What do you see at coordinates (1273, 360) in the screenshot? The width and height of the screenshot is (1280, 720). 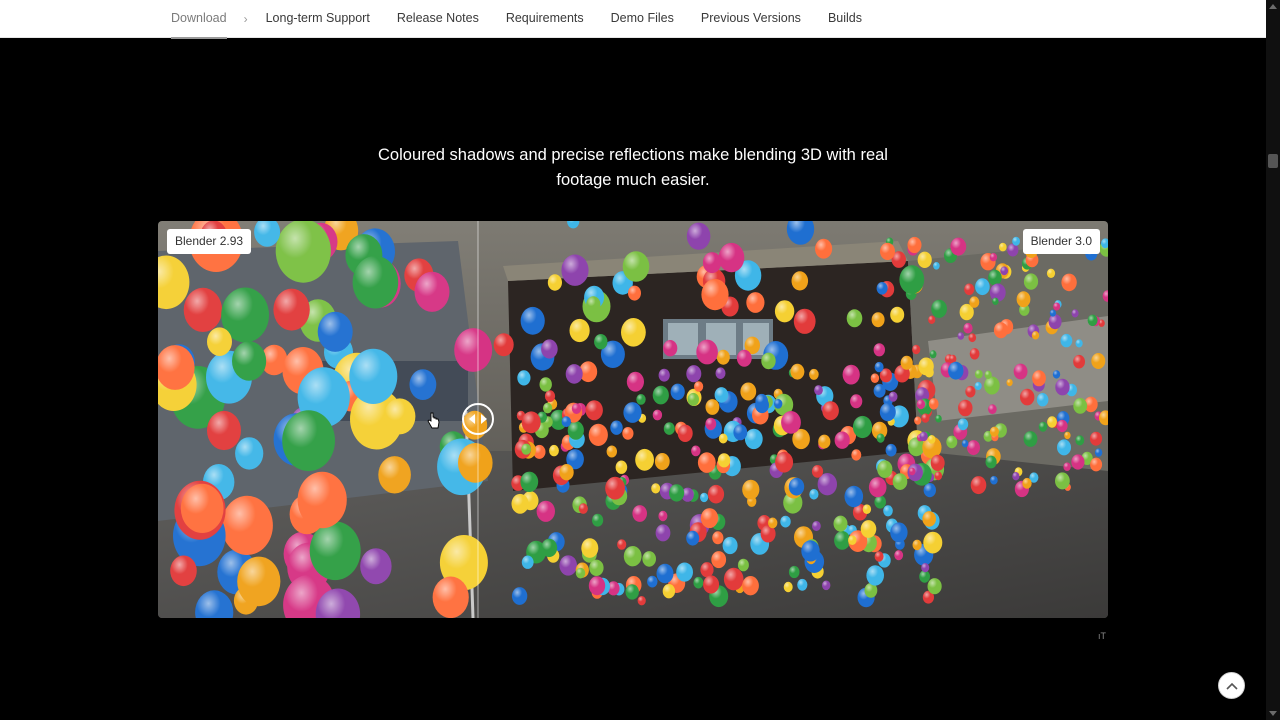 I see `page-scrollbar` at bounding box center [1273, 360].